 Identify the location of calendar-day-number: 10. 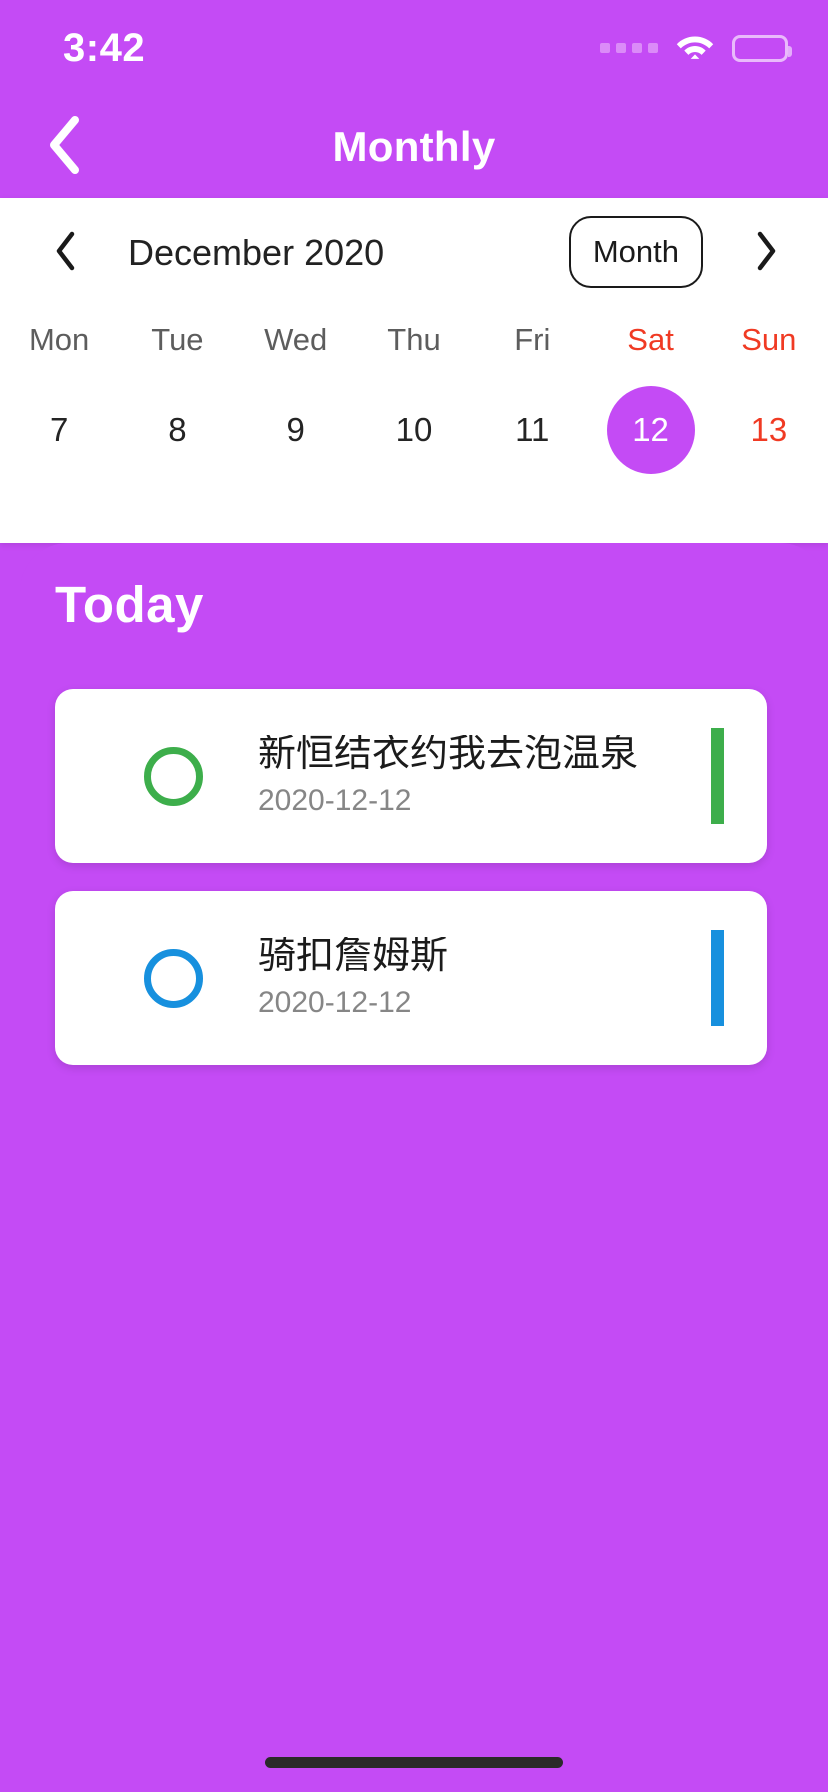
(414, 429).